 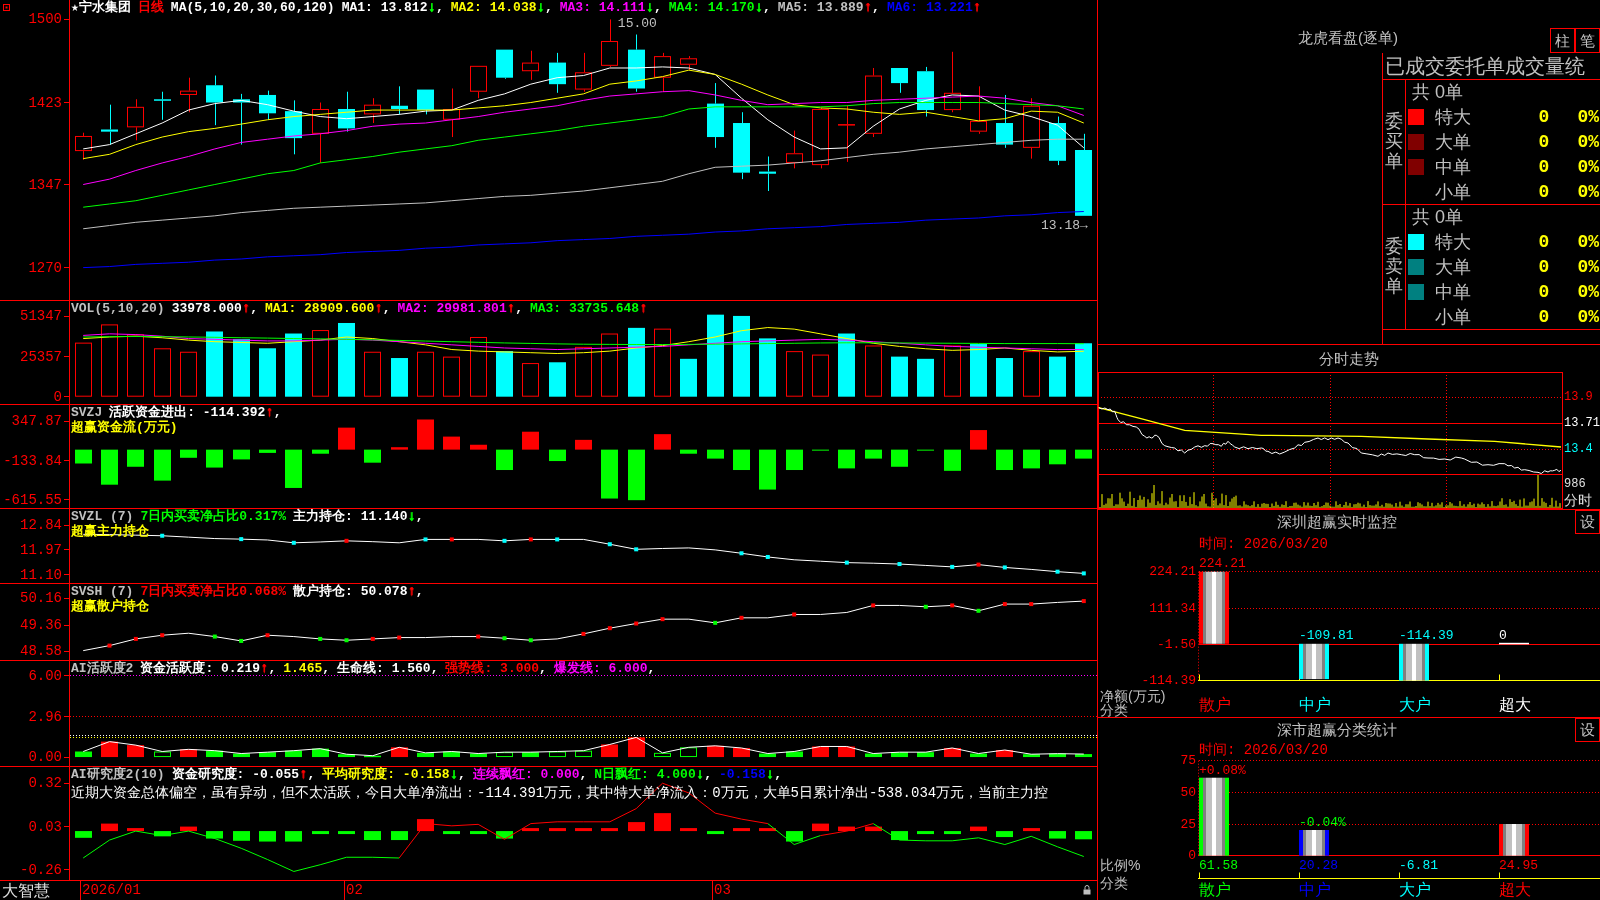 What do you see at coordinates (252, 7) in the screenshot?
I see `indicator-value: MA(5,10,20,30,60,120)` at bounding box center [252, 7].